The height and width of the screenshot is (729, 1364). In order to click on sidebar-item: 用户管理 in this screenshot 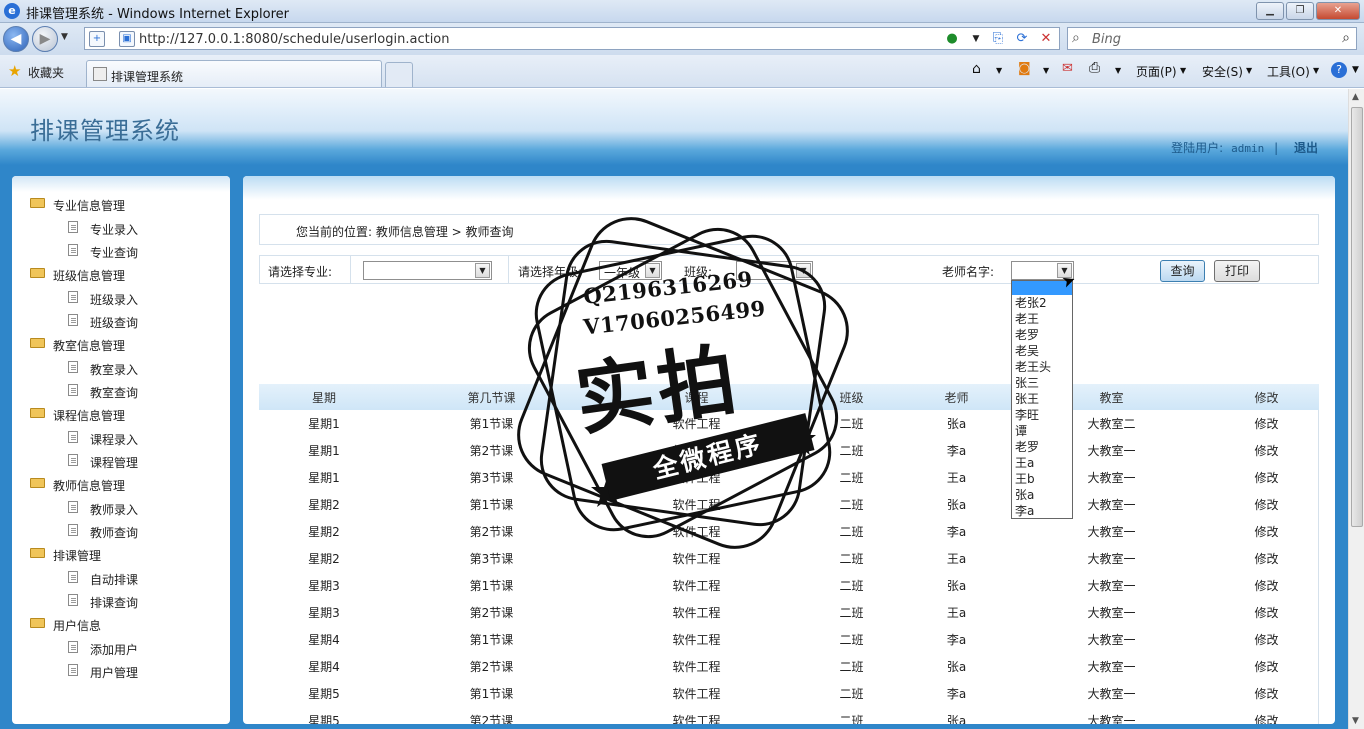, I will do `click(121, 670)`.